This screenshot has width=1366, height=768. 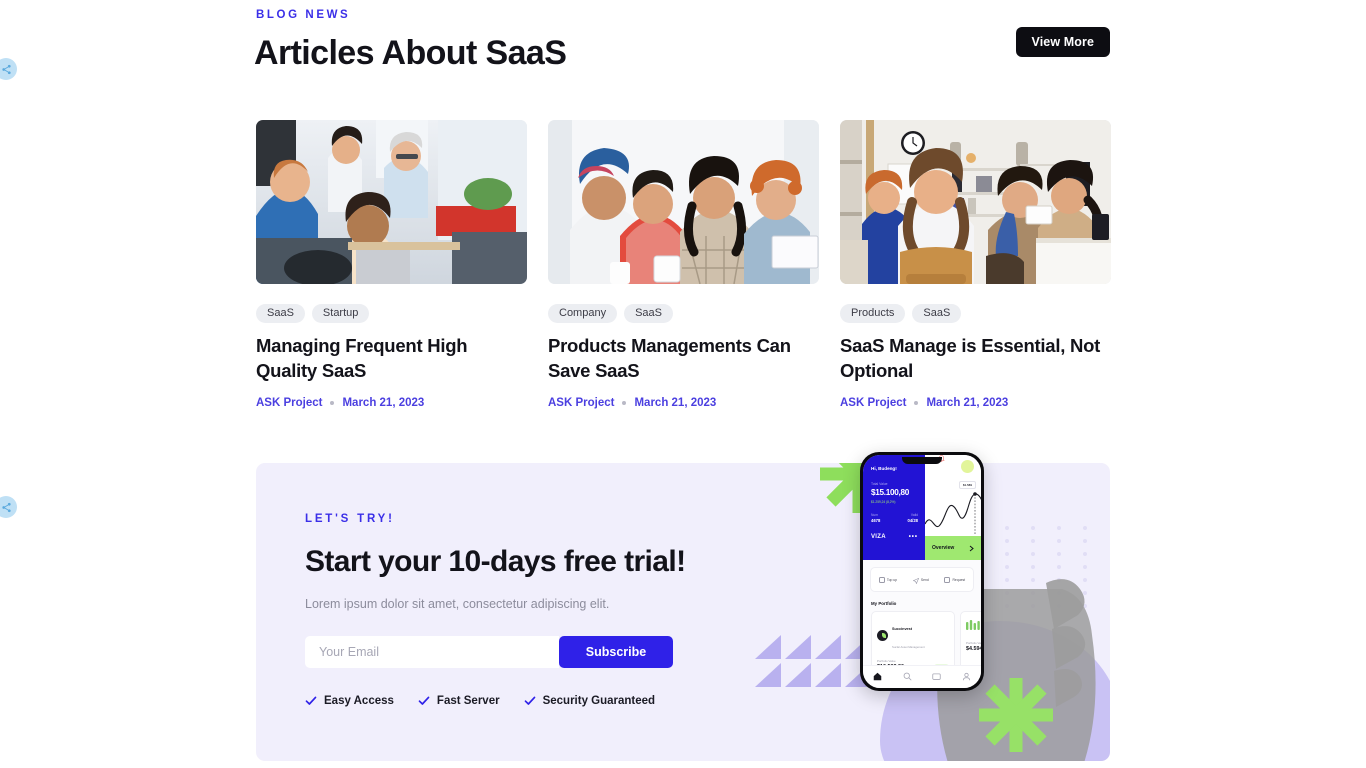 What do you see at coordinates (907, 677) in the screenshot?
I see `search-icon` at bounding box center [907, 677].